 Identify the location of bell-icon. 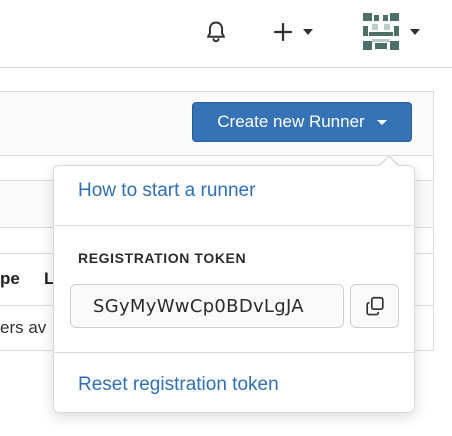
(216, 32).